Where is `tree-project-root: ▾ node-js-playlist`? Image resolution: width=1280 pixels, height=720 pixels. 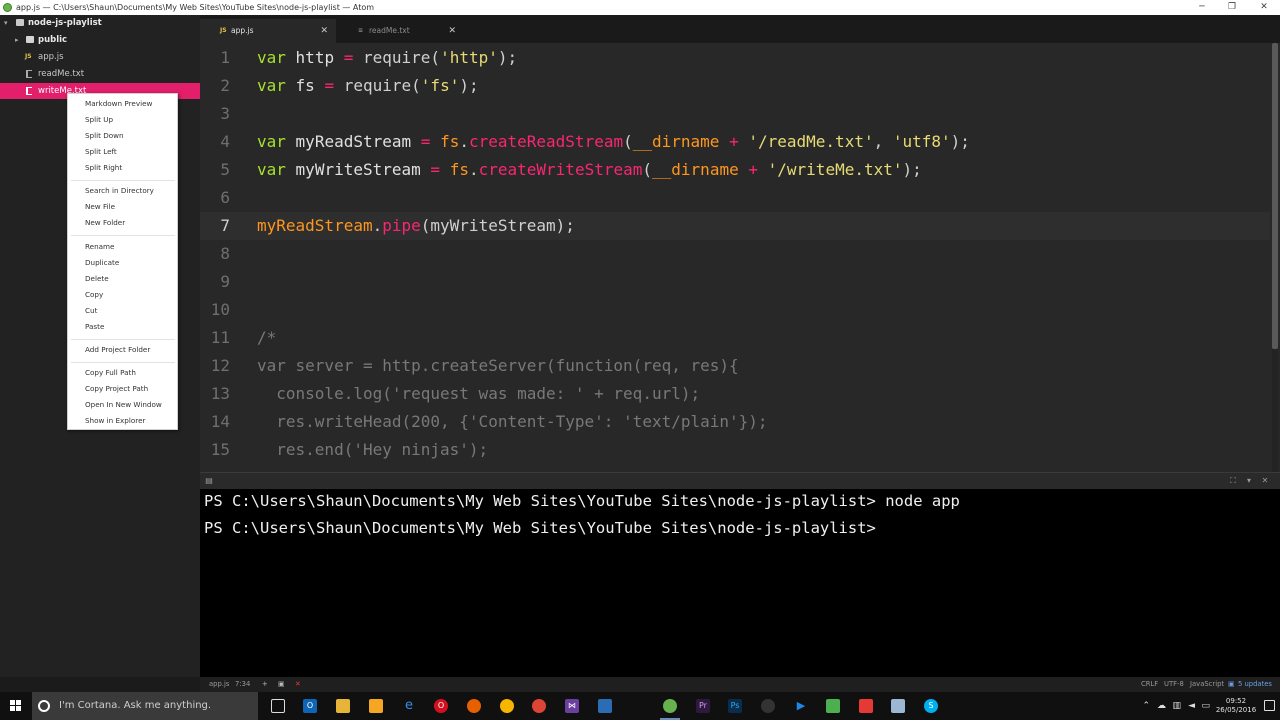
tree-project-root: ▾ node-js-playlist is located at coordinates (100, 23).